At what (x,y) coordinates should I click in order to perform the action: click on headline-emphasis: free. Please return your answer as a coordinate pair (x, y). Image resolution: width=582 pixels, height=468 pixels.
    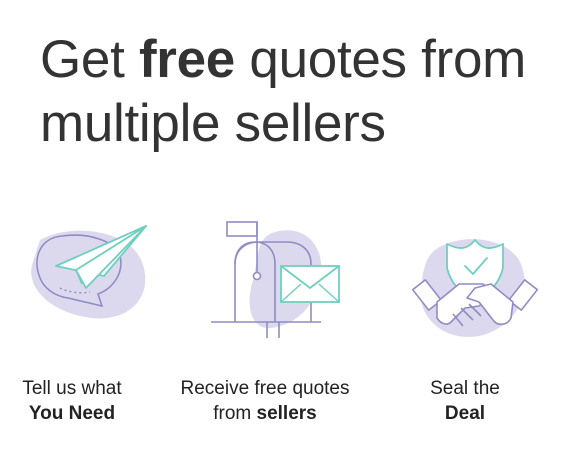
    Looking at the image, I should click on (186, 59).